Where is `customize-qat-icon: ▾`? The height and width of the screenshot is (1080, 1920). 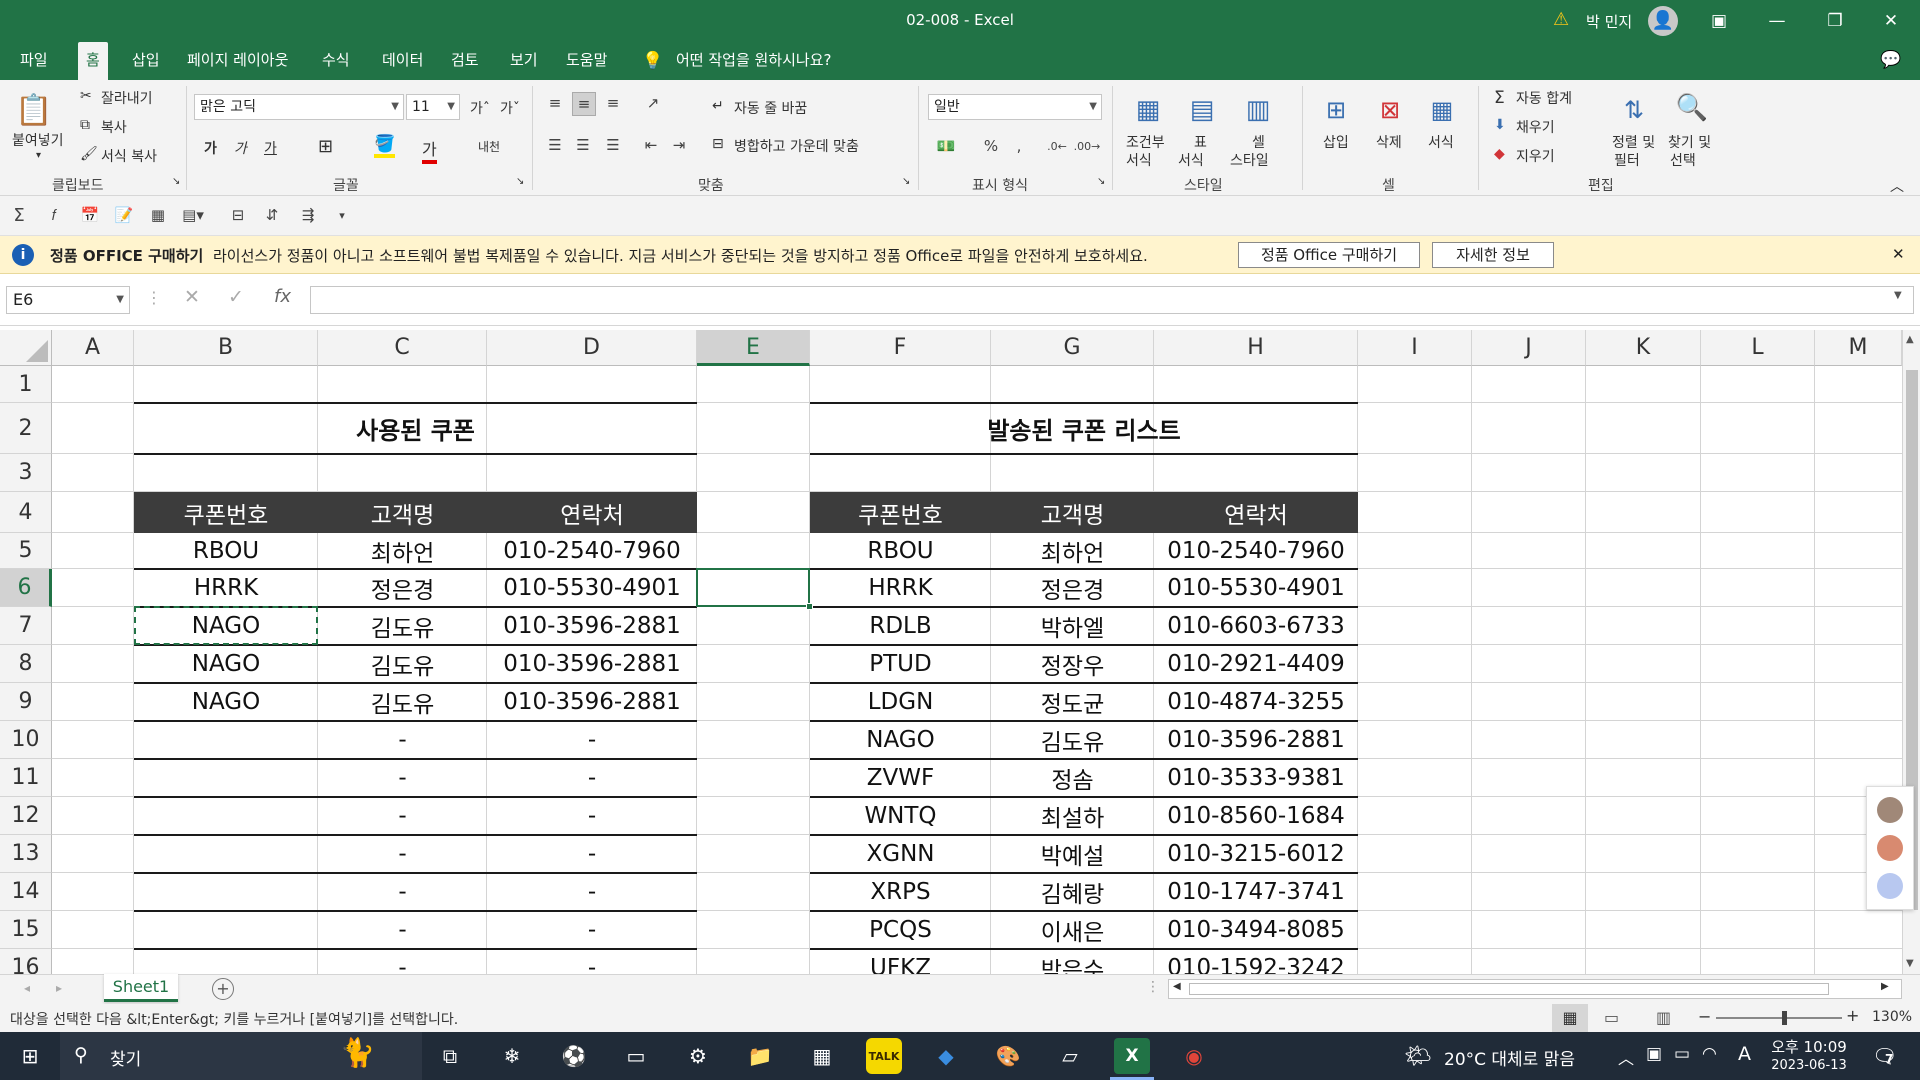
customize-qat-icon: ▾ is located at coordinates (342, 215).